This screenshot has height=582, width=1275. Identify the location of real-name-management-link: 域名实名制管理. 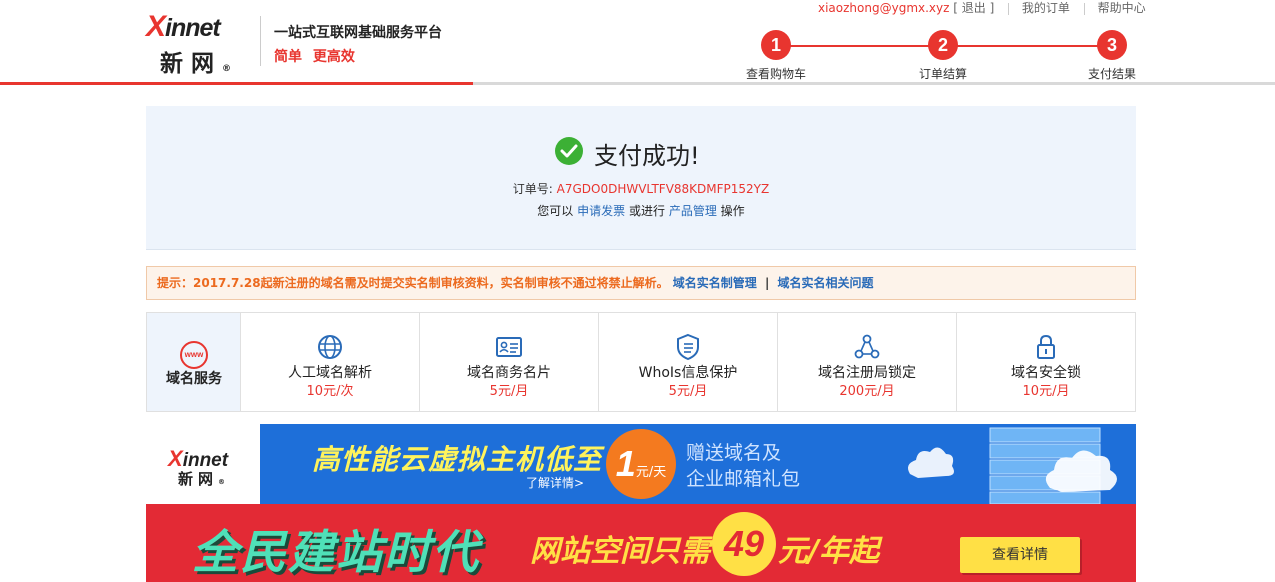
(715, 283).